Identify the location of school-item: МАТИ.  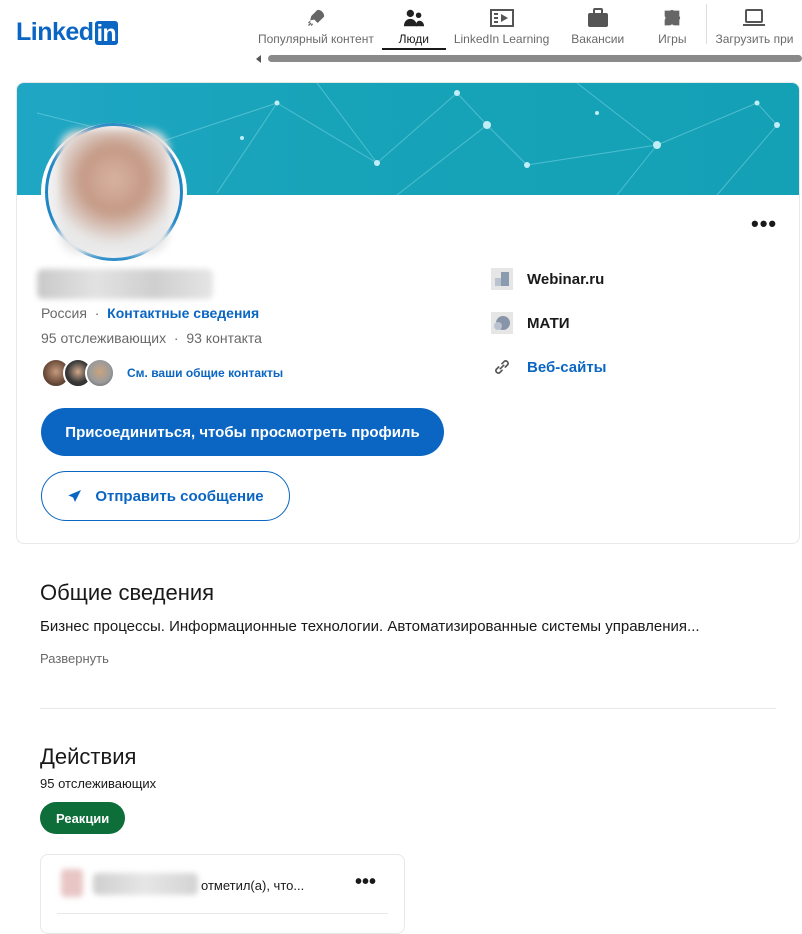
(548, 323).